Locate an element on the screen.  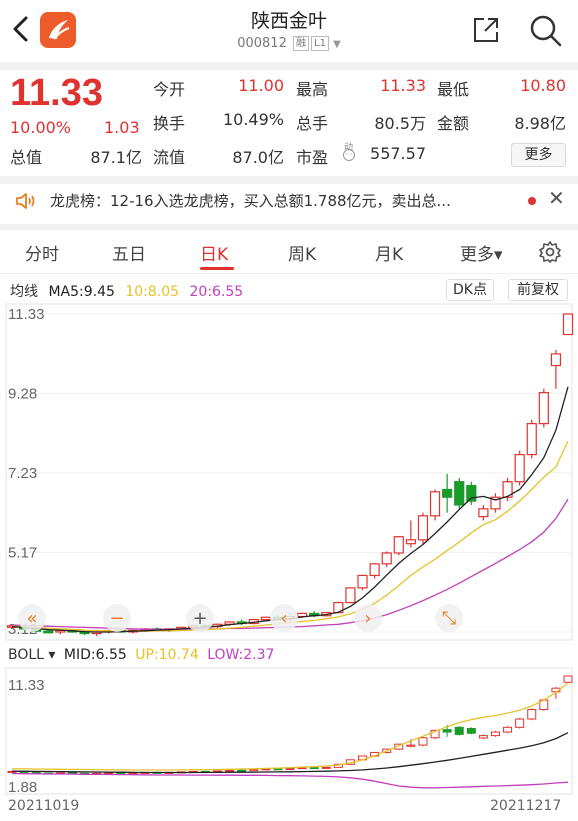
top-bar: 陕西金叶 000812 融 L1 ▼ is located at coordinates (289, 31).